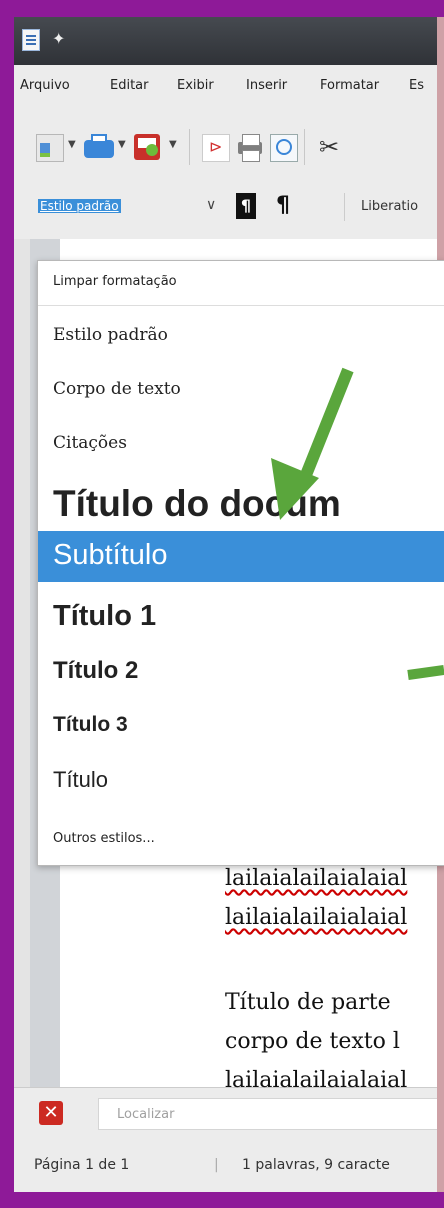 The image size is (444, 1208). I want to click on style-item-citacoes: Citações, so click(241, 445).